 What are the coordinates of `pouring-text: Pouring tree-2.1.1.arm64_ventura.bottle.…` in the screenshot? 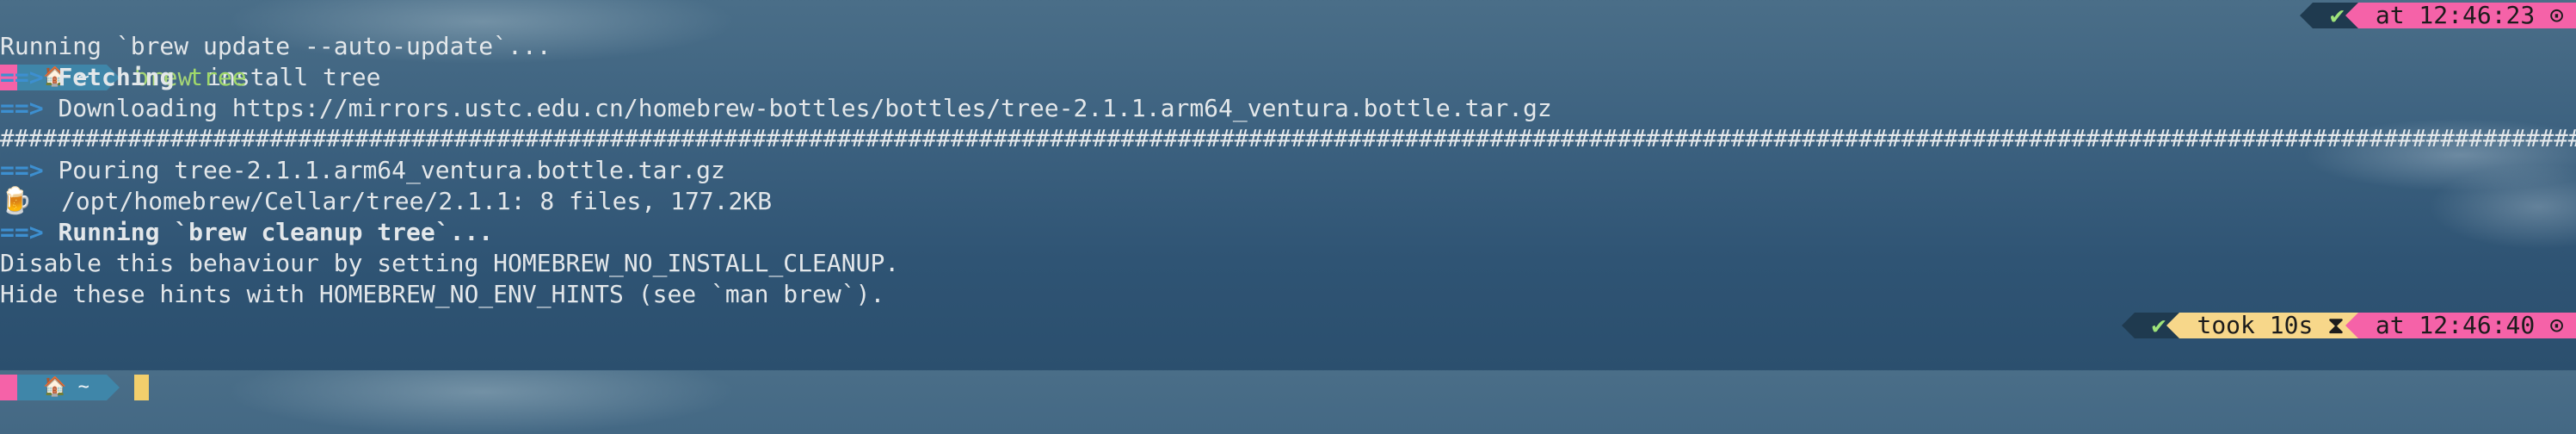 It's located at (392, 170).